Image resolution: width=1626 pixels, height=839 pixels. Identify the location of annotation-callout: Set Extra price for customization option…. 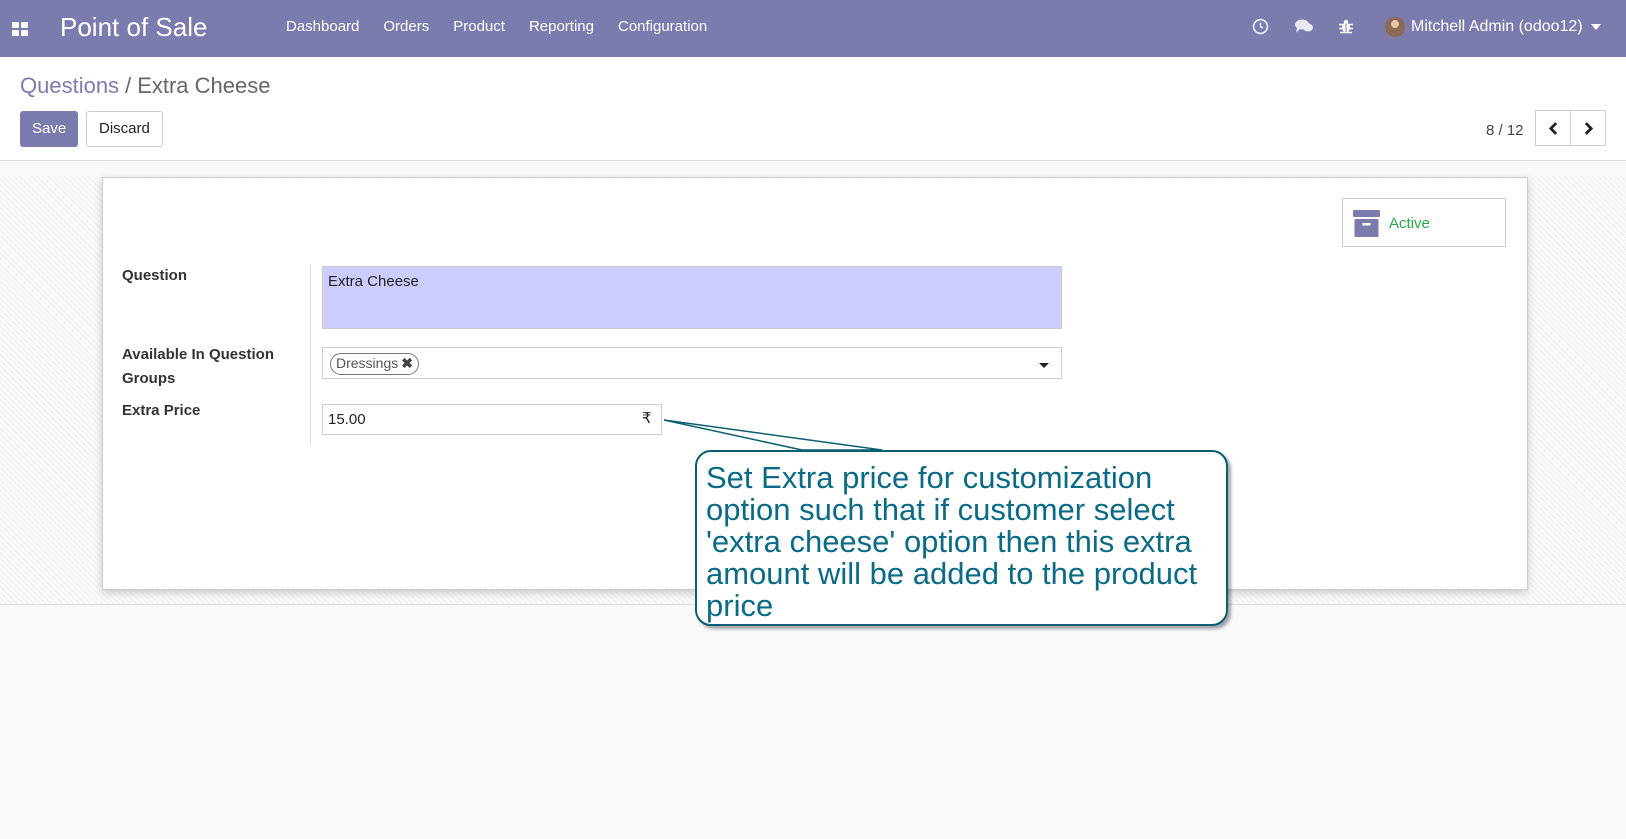
(961, 538).